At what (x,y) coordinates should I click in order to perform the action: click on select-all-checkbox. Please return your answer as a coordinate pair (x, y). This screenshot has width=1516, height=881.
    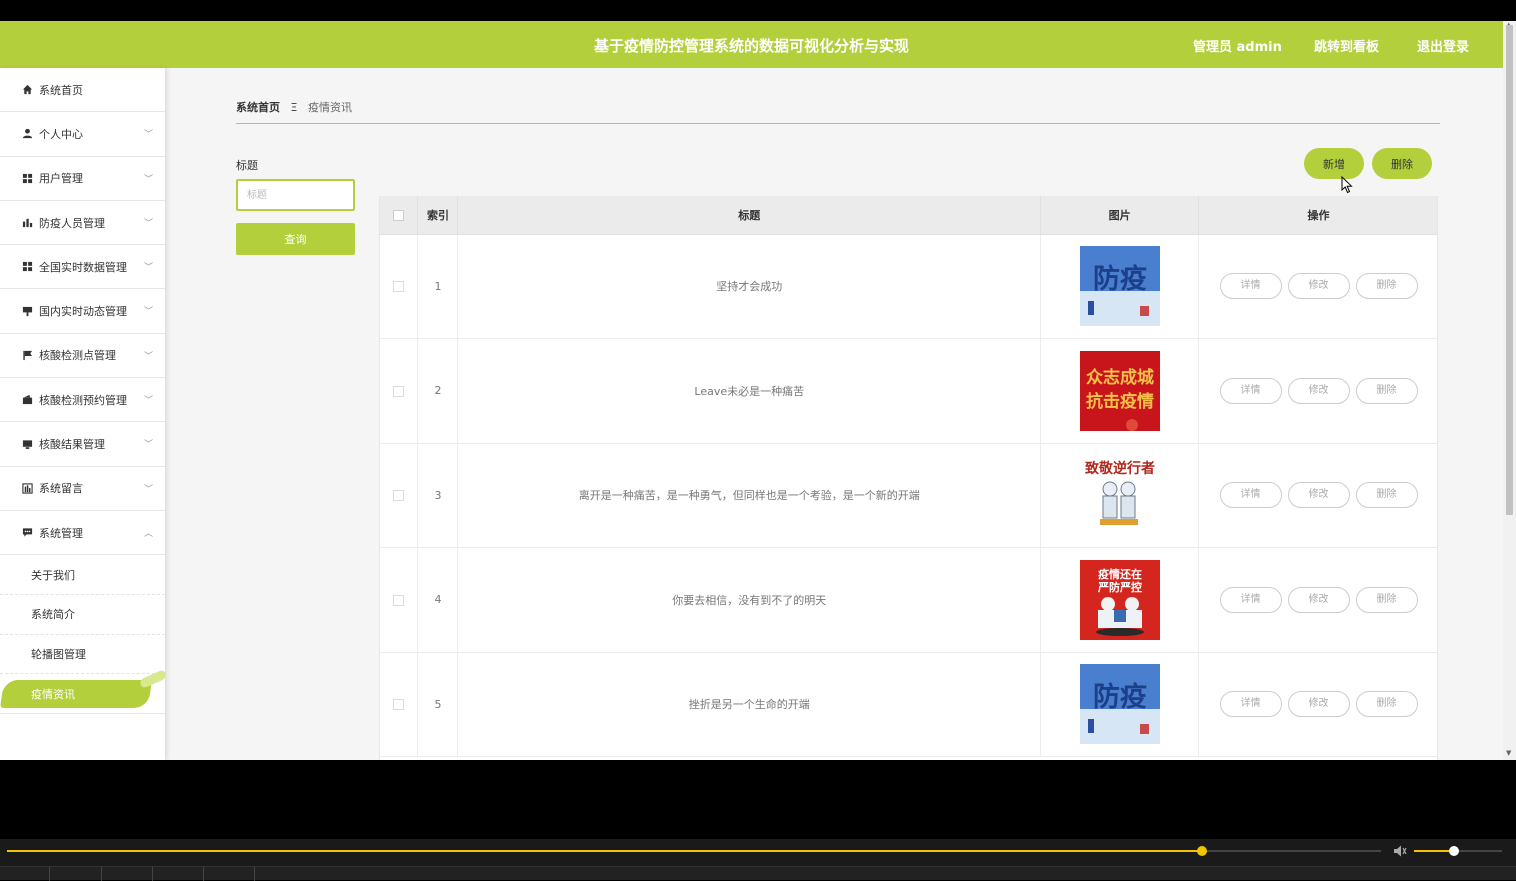
    Looking at the image, I should click on (399, 215).